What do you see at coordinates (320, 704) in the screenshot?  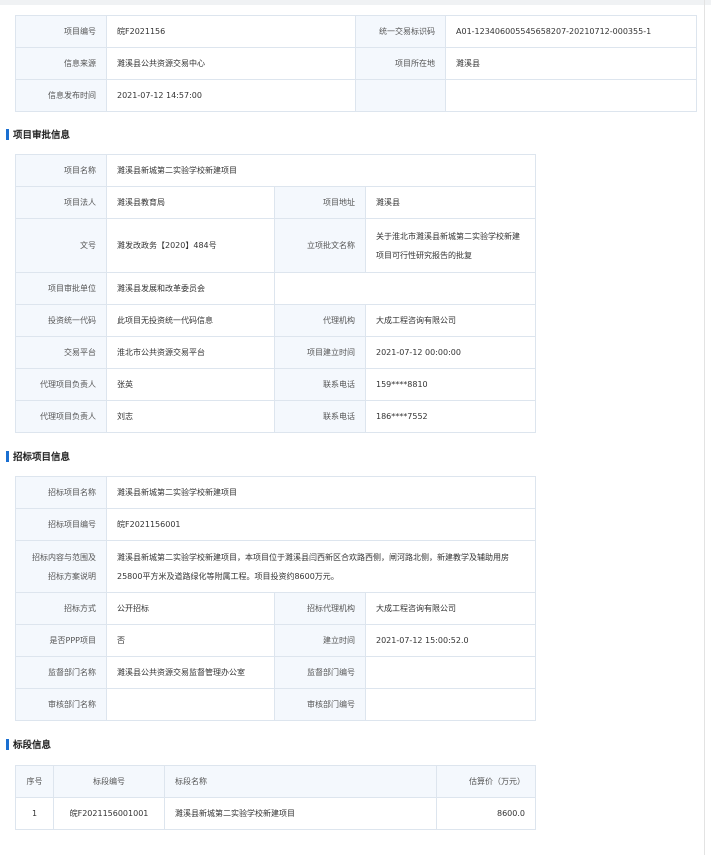 I see `field-label: 审核部门编号` at bounding box center [320, 704].